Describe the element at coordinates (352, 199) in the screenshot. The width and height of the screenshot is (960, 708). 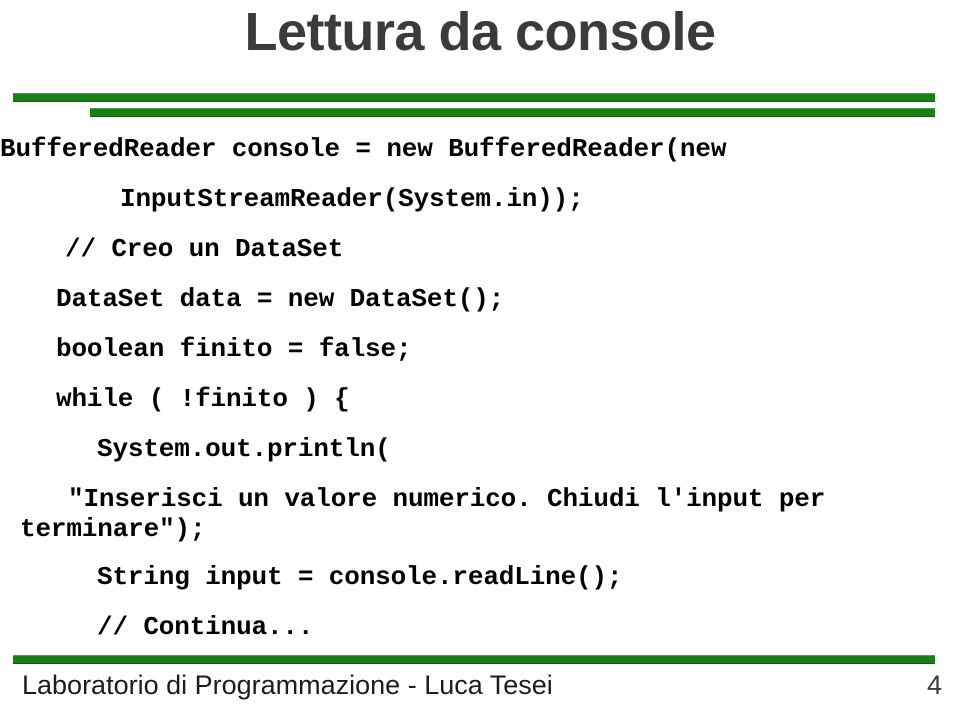
I see `code-line: InputStreamReader(System.in));` at that location.